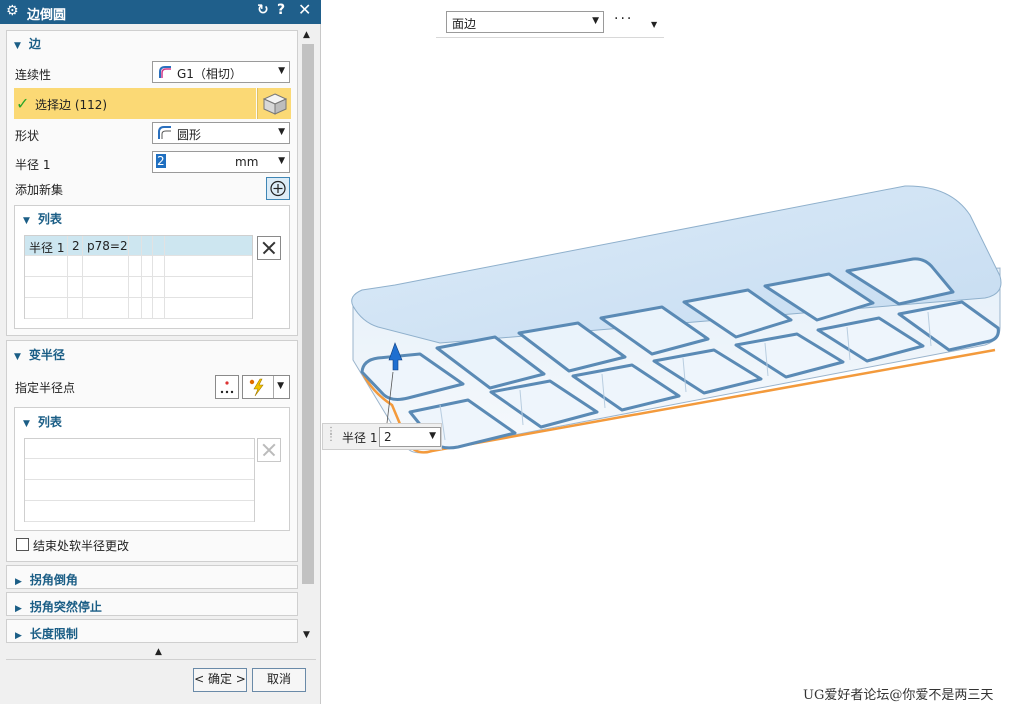 The image size is (1021, 704). Describe the element at coordinates (23, 103) in the screenshot. I see `checkmark-icon: ✓` at that location.